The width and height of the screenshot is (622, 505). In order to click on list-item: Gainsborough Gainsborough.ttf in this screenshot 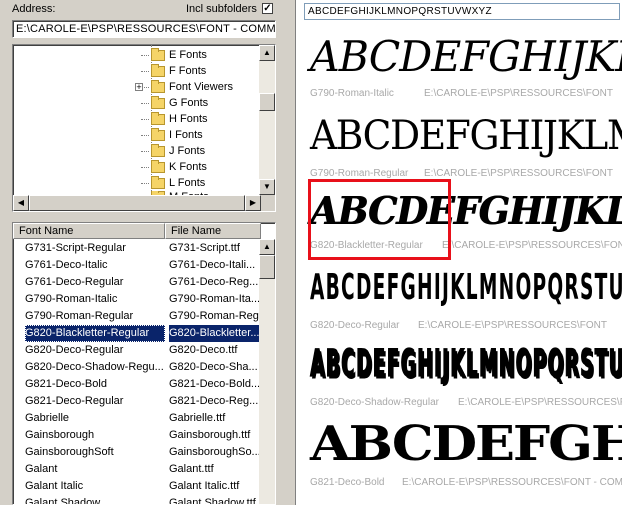, I will do `click(137, 435)`.